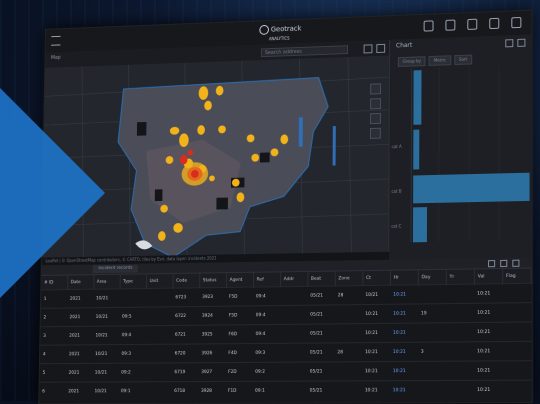 This screenshot has height=404, width=540. Describe the element at coordinates (521, 43) in the screenshot. I see `maximize-icon` at that location.